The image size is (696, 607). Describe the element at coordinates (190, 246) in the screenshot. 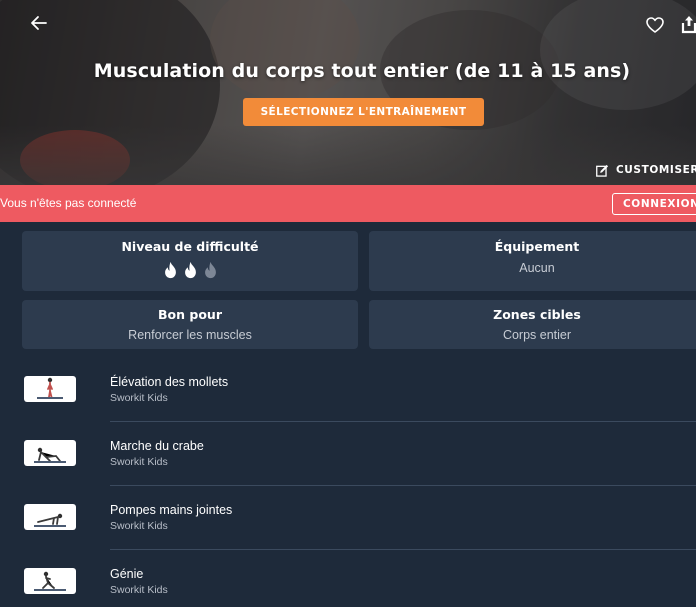

I see `difficulty-title: Niveau de difficulté` at that location.